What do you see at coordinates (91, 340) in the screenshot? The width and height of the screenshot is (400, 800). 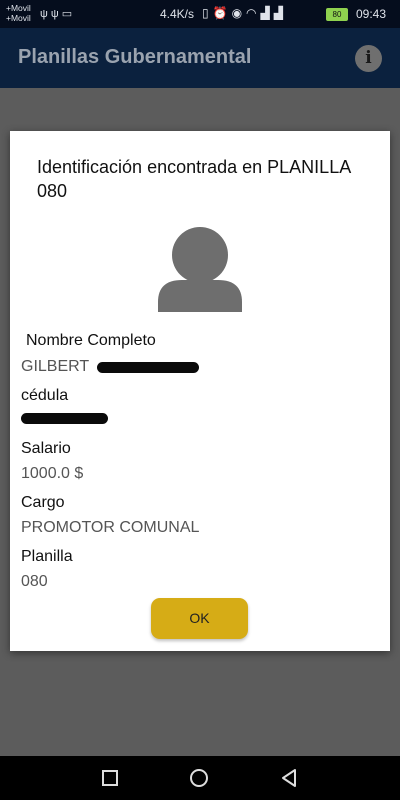 I see `full-name-label: Nombre Completo` at bounding box center [91, 340].